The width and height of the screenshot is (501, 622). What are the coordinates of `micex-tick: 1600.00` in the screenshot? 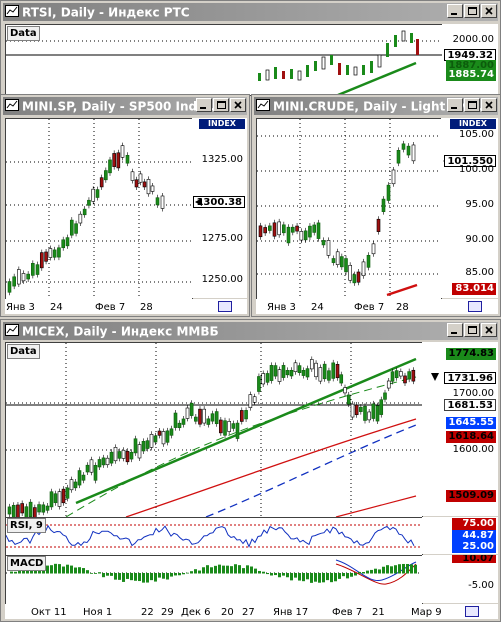 It's located at (473, 449).